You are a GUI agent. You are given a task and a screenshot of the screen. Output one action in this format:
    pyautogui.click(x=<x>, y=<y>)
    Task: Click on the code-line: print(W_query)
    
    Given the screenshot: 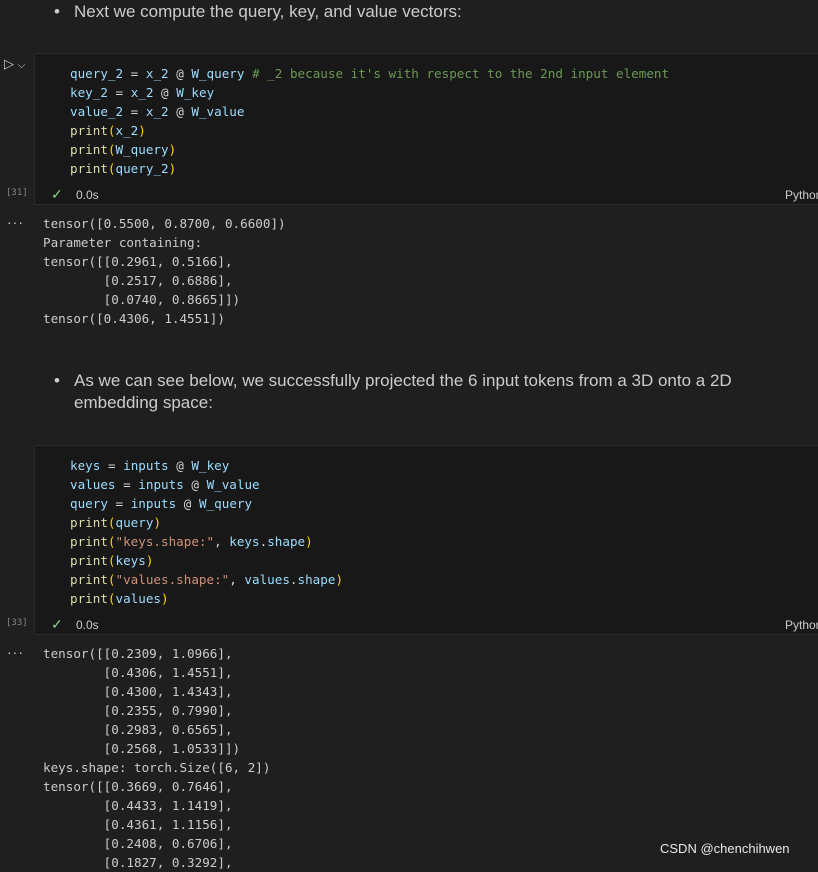 What is the action you would take?
    pyautogui.click(x=123, y=149)
    